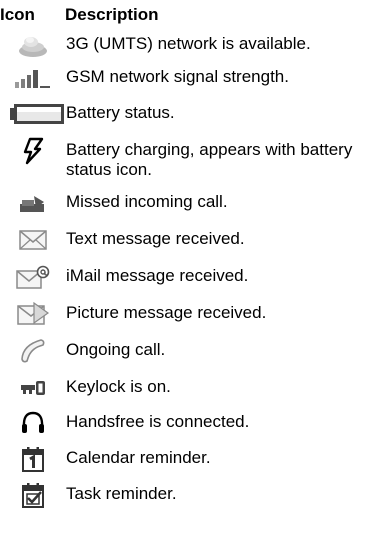  What do you see at coordinates (33, 78) in the screenshot?
I see `gsm-signal-icon` at bounding box center [33, 78].